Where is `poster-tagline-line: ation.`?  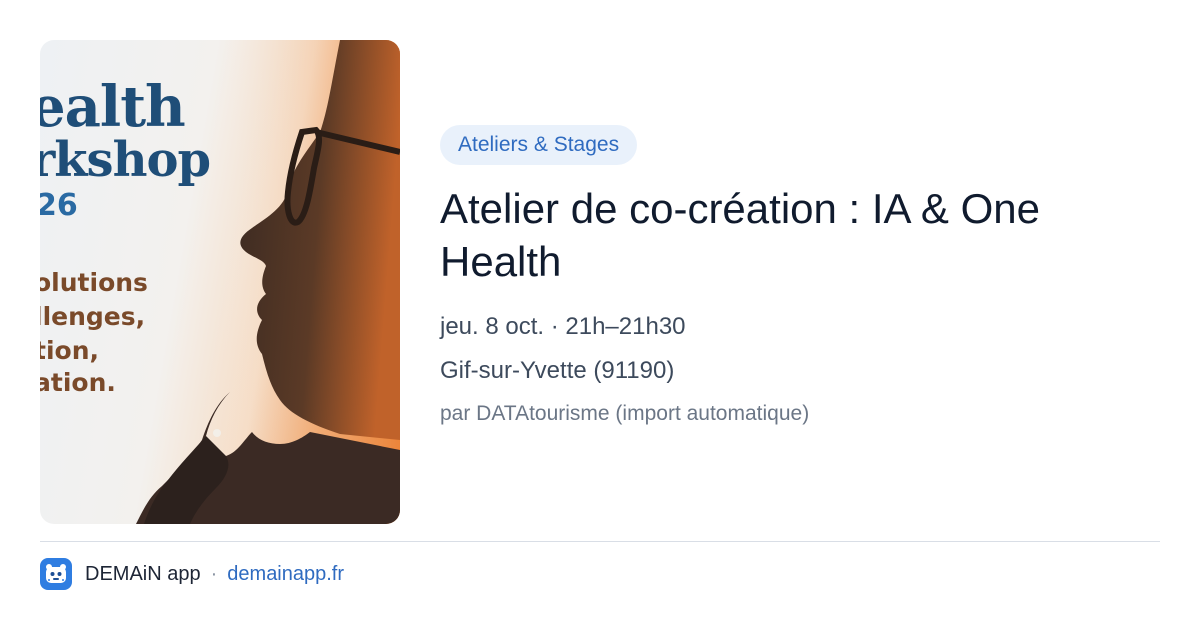 poster-tagline-line: ation. is located at coordinates (78, 382).